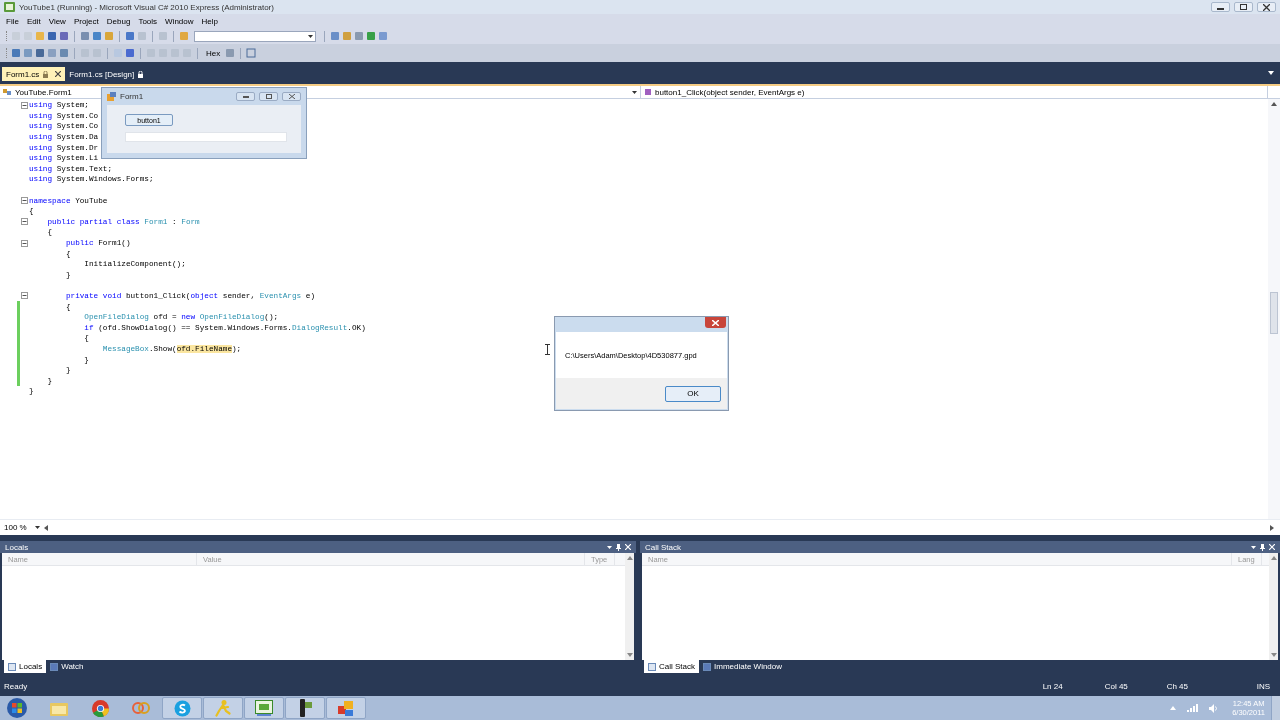 The width and height of the screenshot is (1280, 720). I want to click on ide-icon, so click(264, 708).